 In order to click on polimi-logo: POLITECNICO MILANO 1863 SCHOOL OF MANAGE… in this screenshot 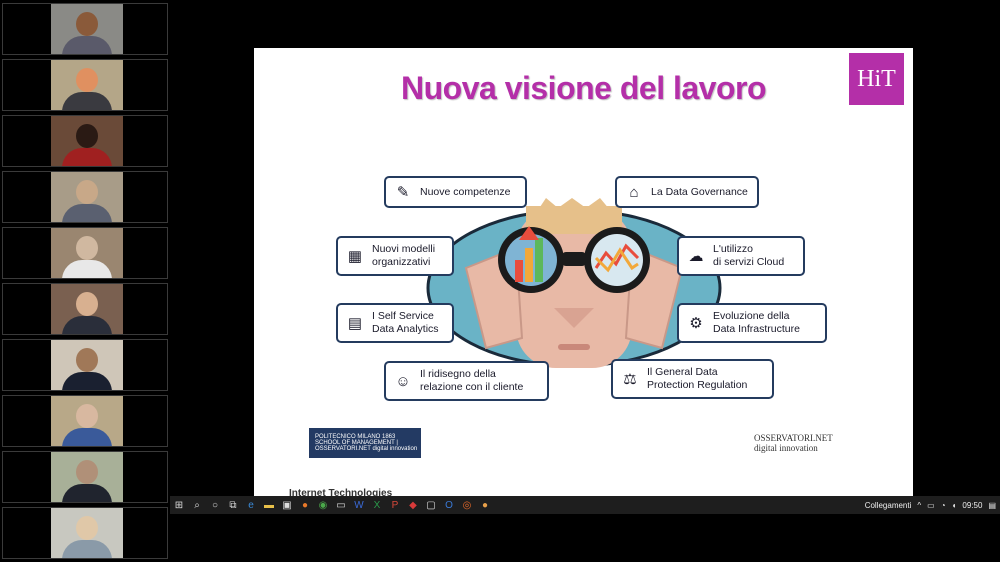, I will do `click(365, 443)`.